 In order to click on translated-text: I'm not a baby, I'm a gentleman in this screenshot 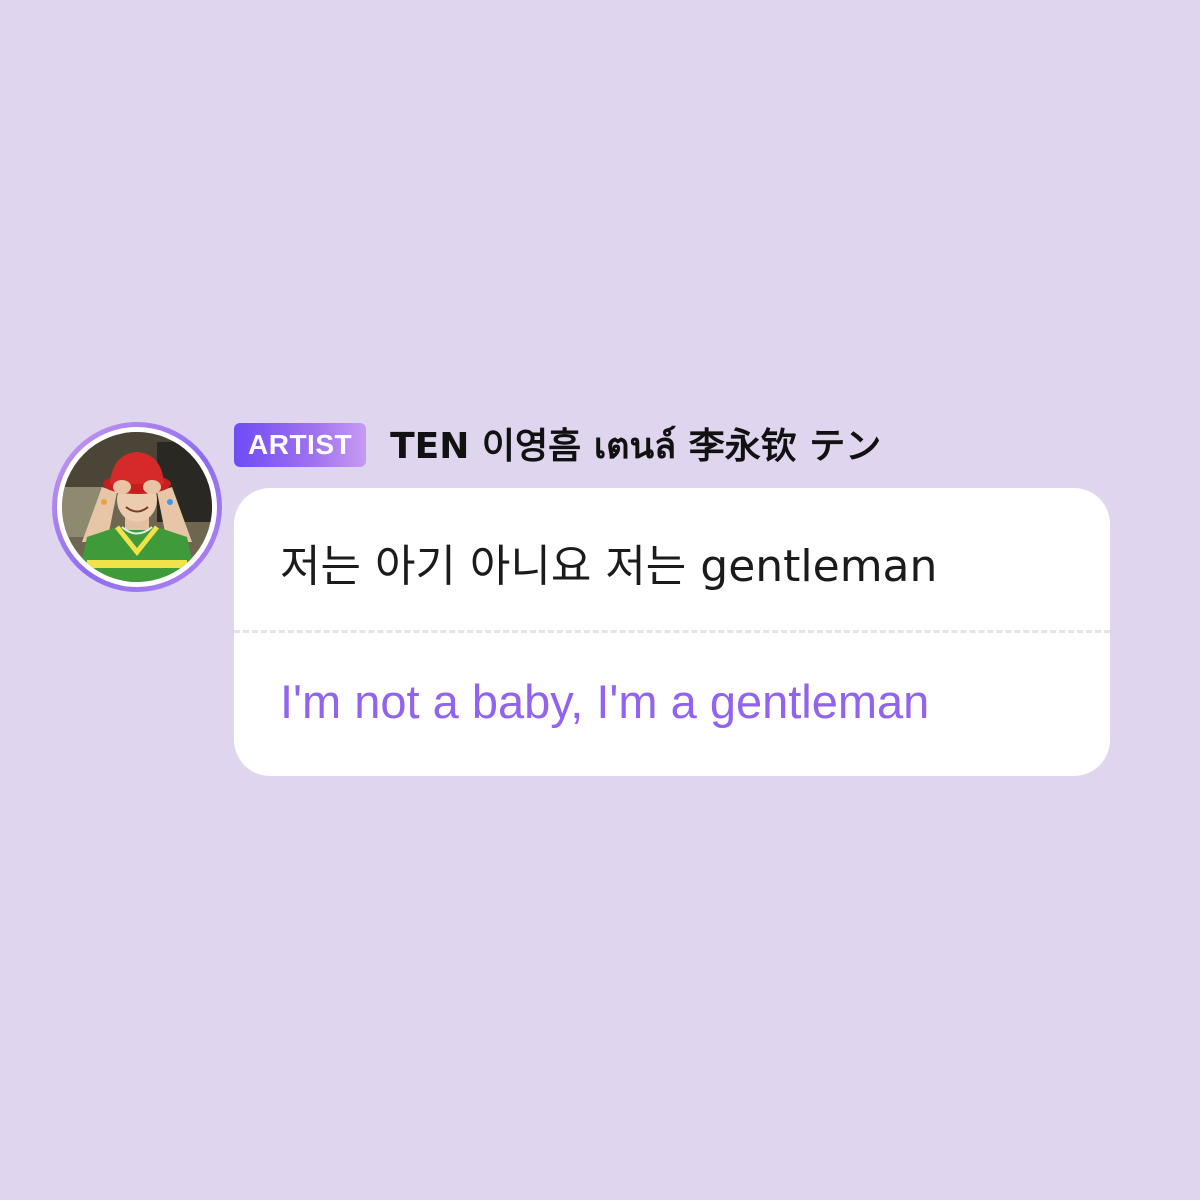, I will do `click(605, 701)`.